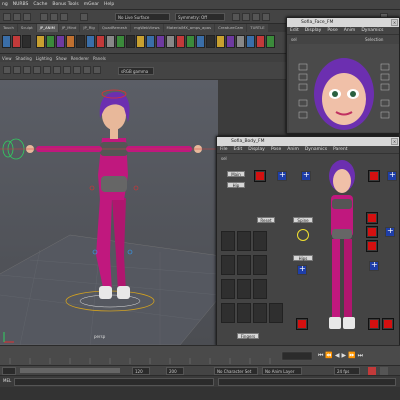  I want to click on tab-materialmx: MaterialMX_amps_apas, so click(189, 28).